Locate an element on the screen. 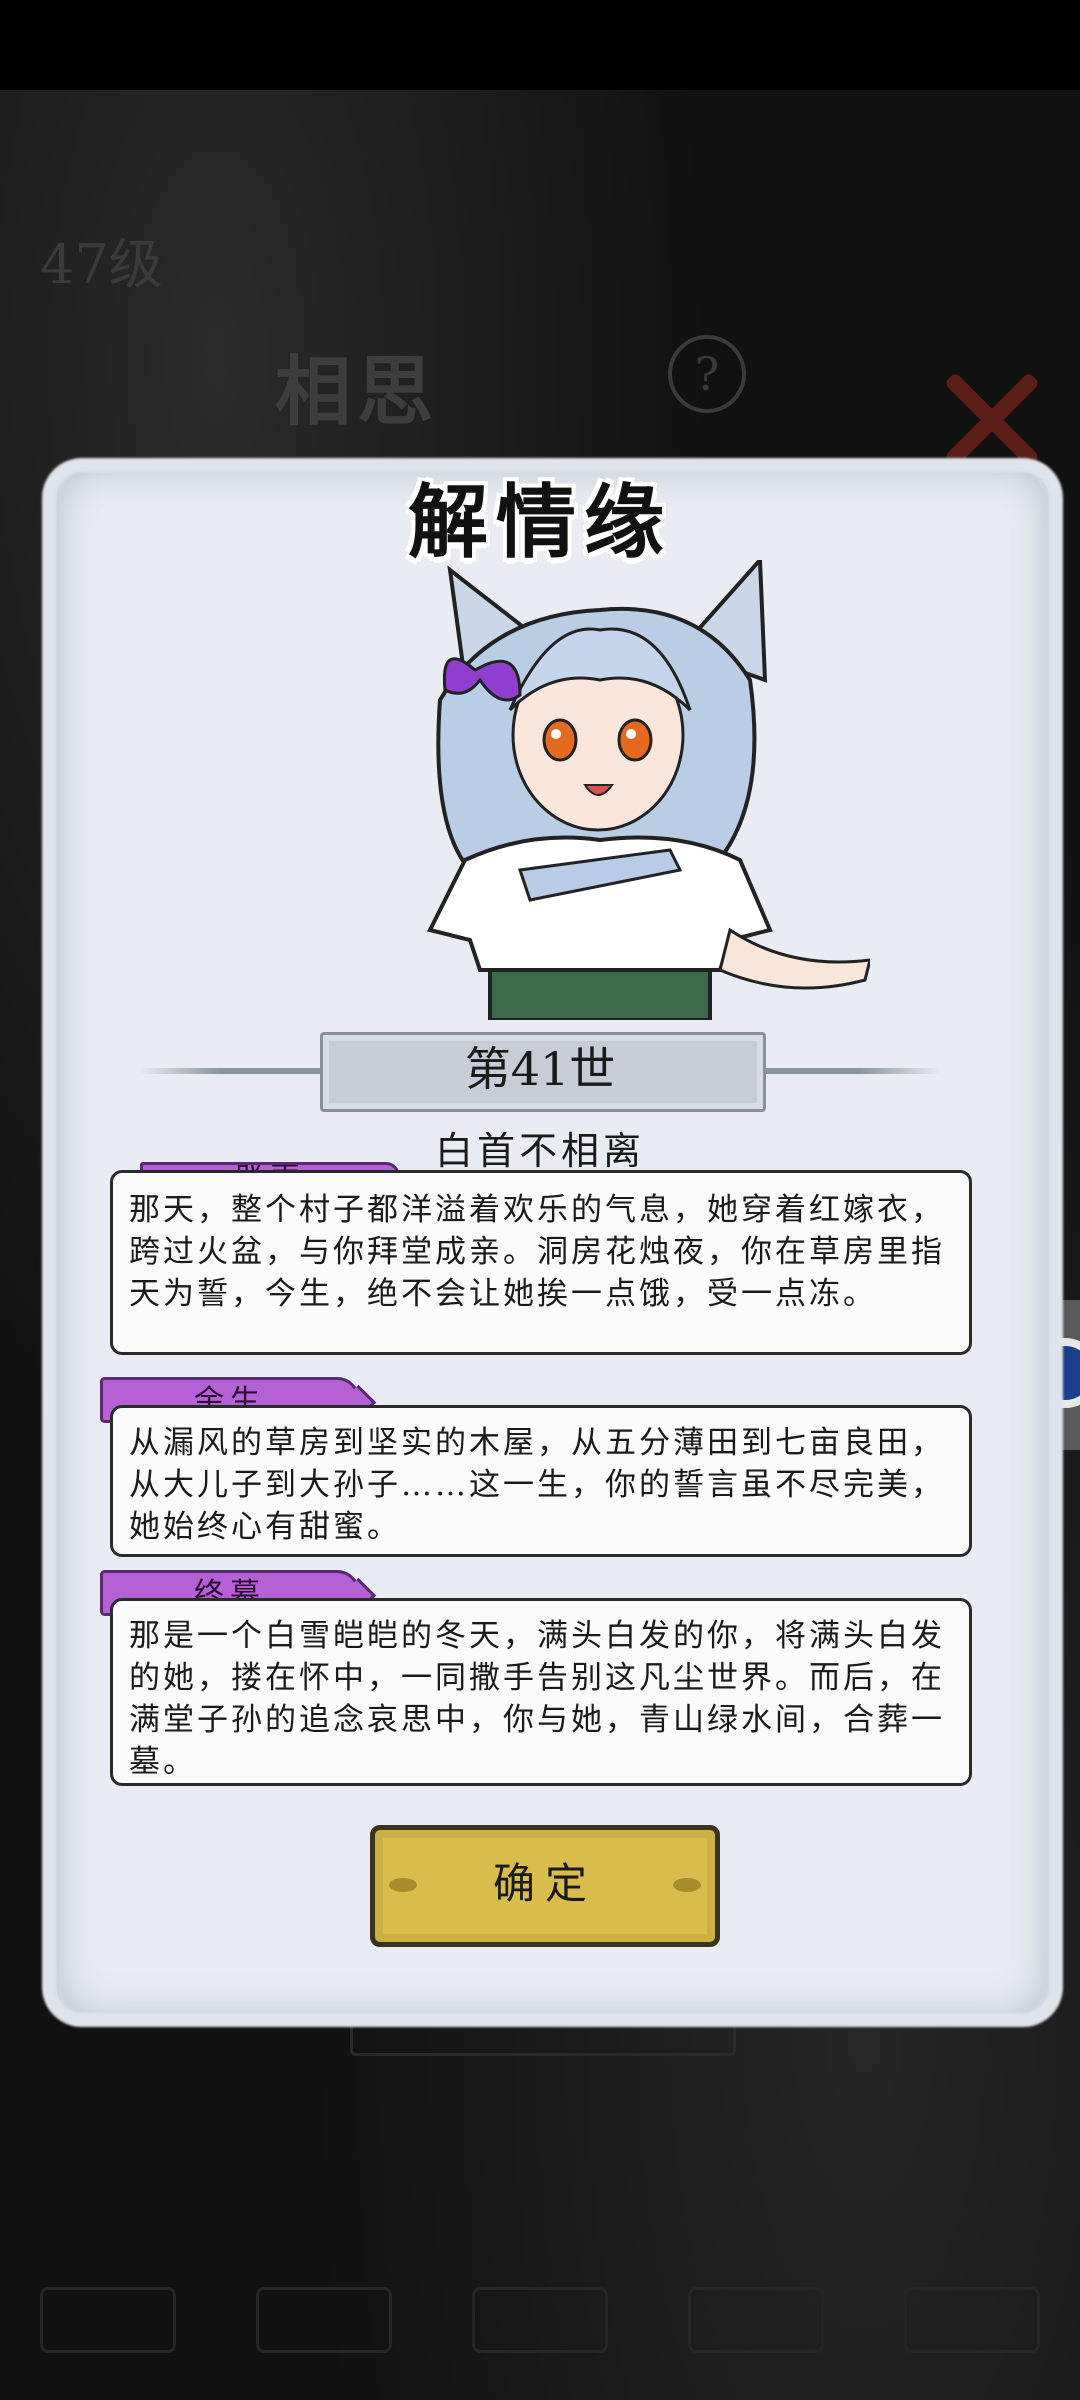  generation-banner: 第41世 is located at coordinates (540, 1071).